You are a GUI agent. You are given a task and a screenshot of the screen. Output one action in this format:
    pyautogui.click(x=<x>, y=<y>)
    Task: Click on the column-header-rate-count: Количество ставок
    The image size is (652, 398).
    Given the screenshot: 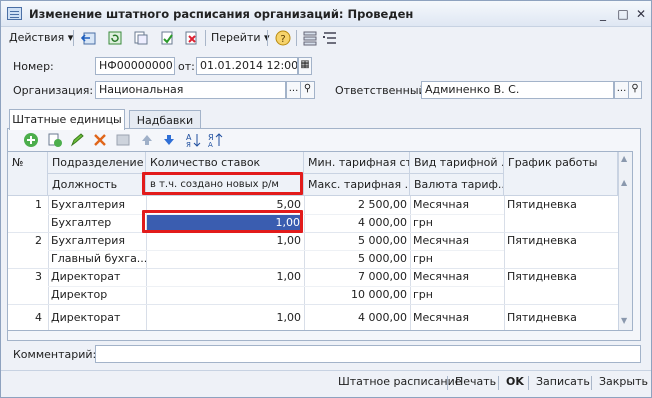 What is the action you would take?
    pyautogui.click(x=225, y=163)
    